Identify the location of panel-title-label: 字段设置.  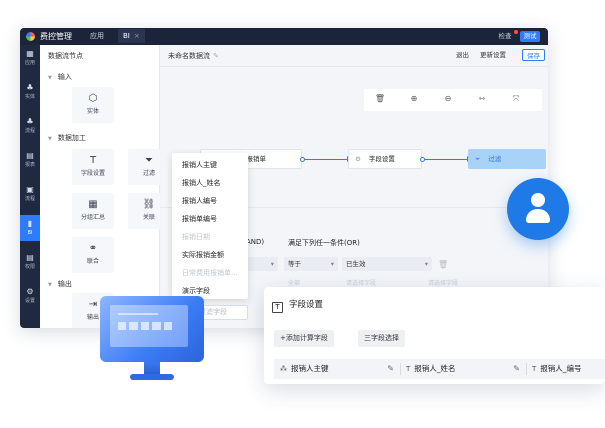
(306, 305).